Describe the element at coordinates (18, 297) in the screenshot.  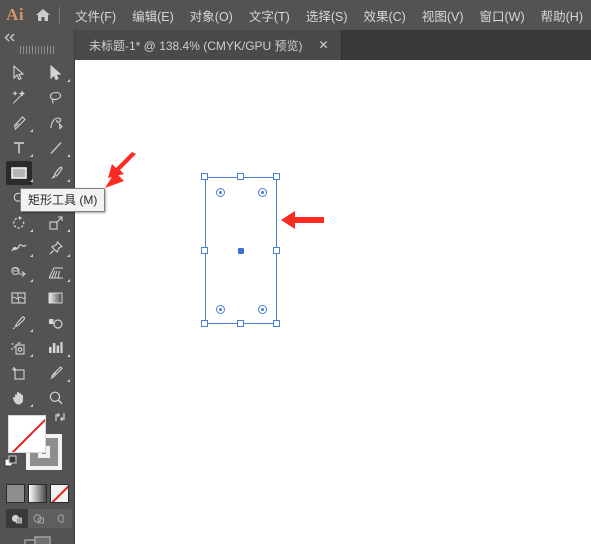
I see `mesh-tool` at that location.